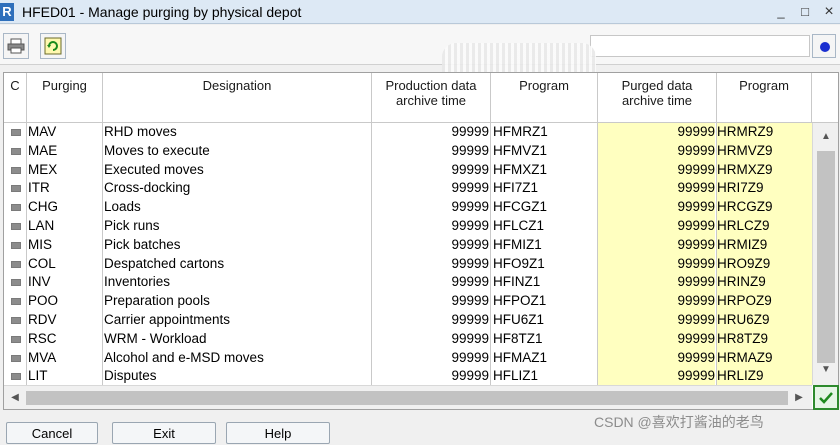  Describe the element at coordinates (826, 370) in the screenshot. I see `scroll-down-icon: ▼` at that location.